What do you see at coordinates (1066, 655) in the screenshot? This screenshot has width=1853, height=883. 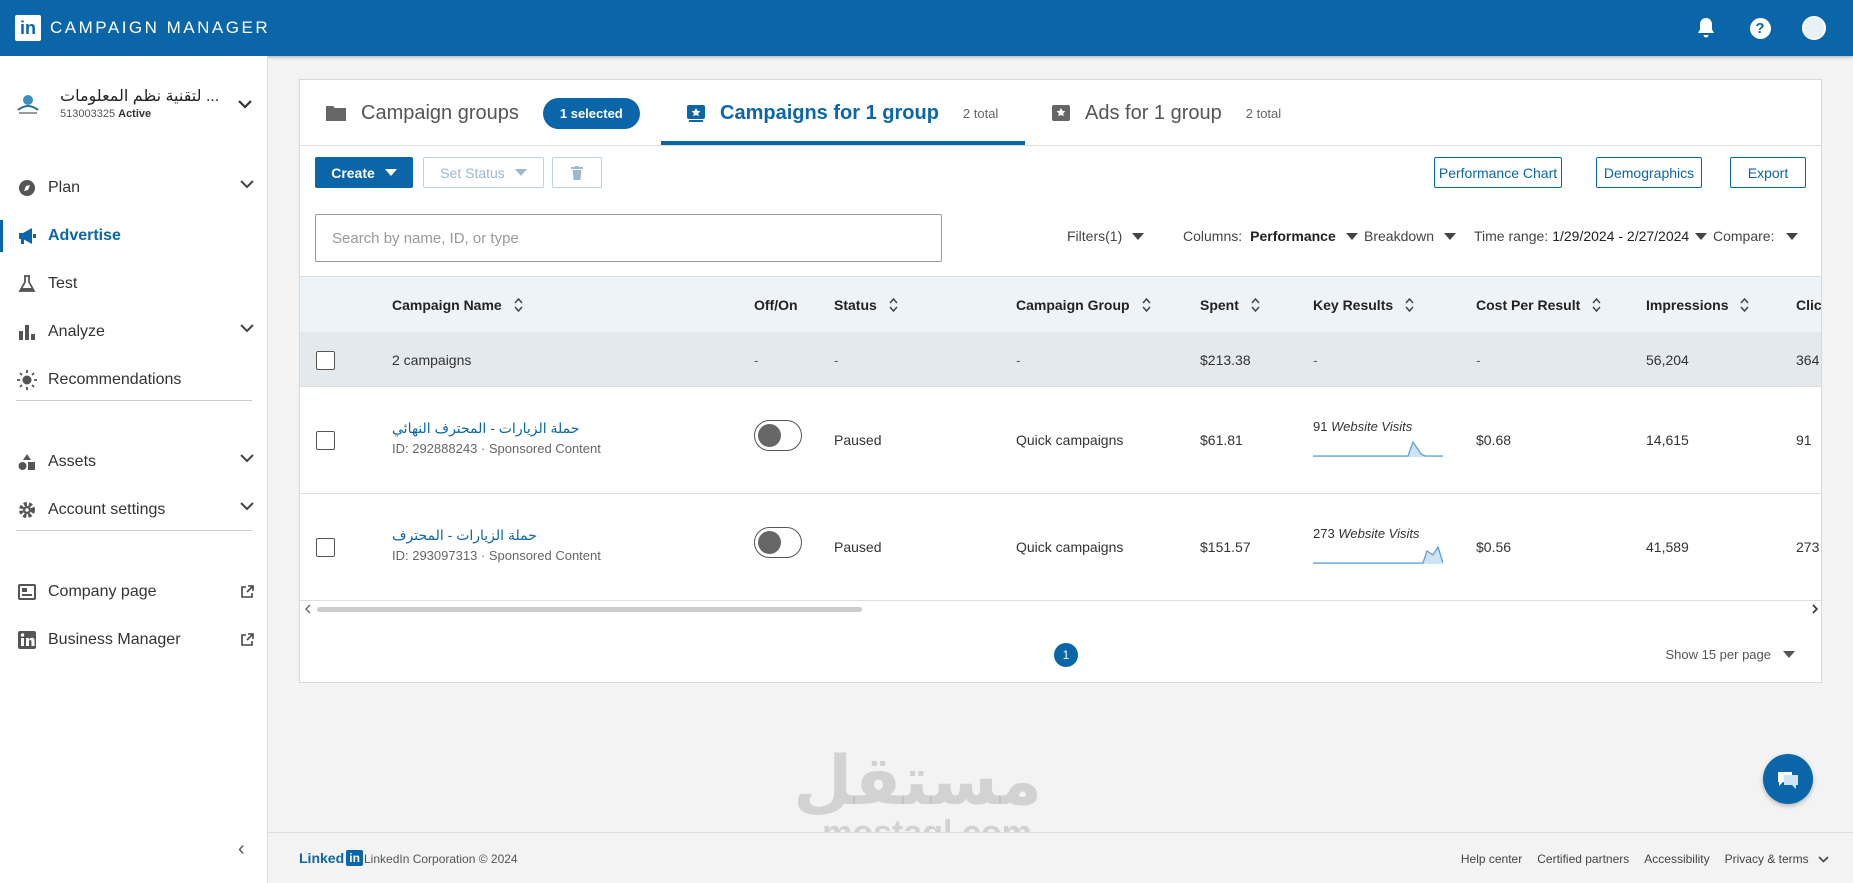 I see `page-1-button: 1` at bounding box center [1066, 655].